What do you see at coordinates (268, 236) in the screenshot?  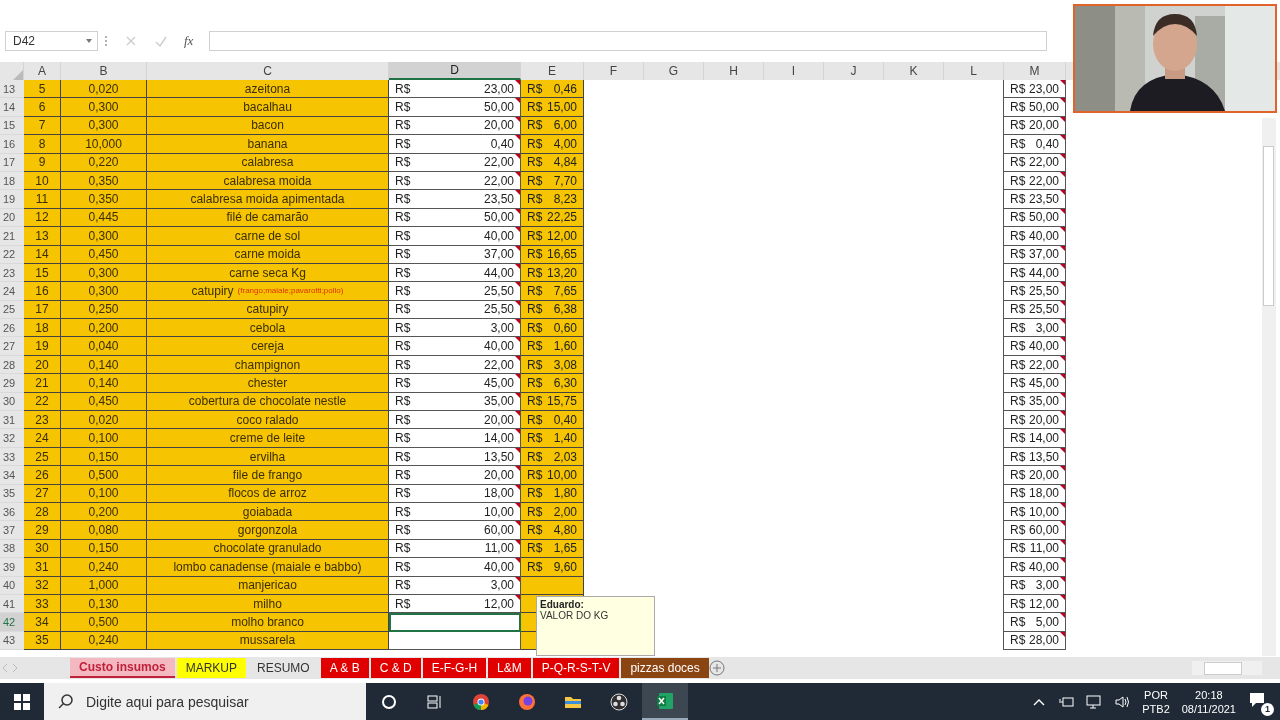 I see `table-cell: carne de sol` at bounding box center [268, 236].